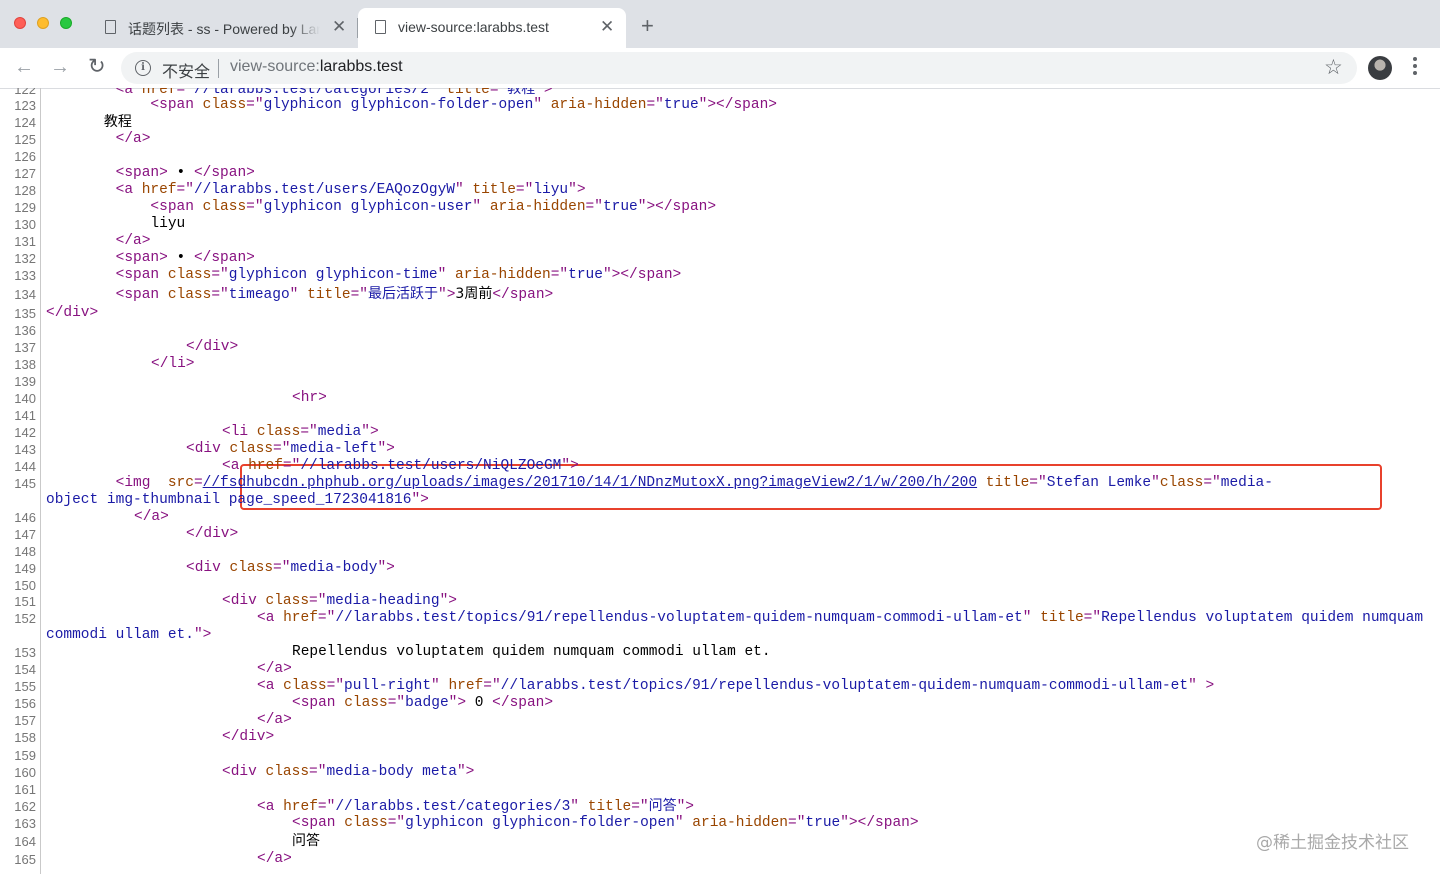  I want to click on code-token: "></span>, so click(677, 207).